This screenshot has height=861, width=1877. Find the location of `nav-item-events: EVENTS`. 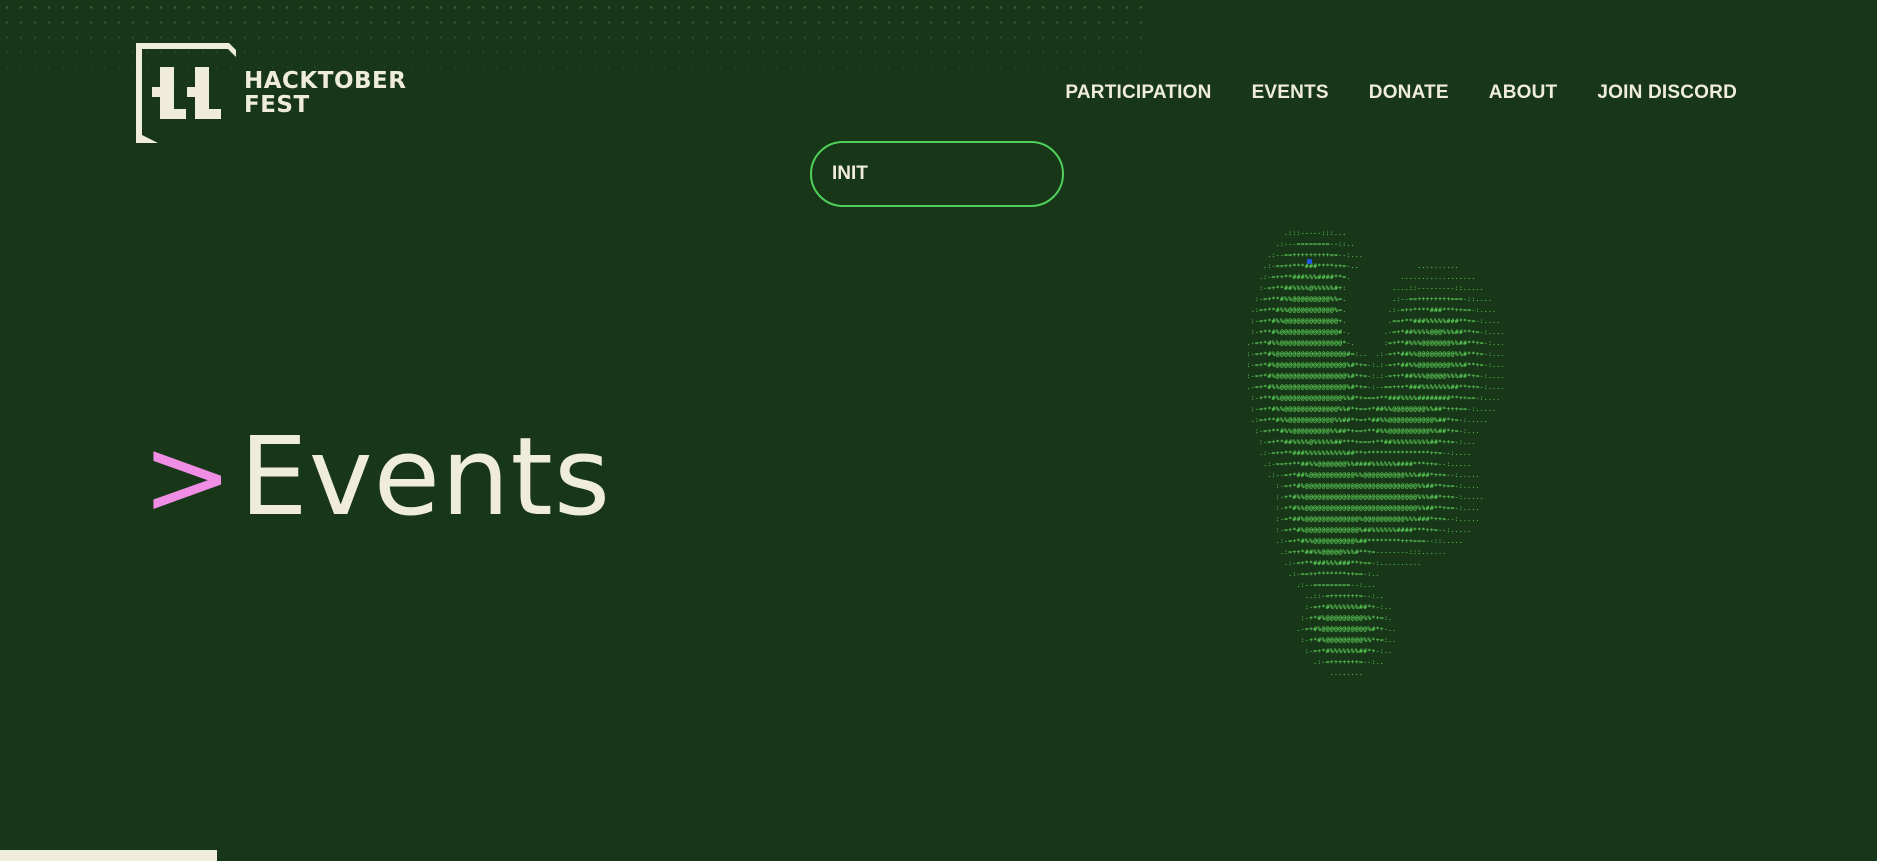

nav-item-events: EVENTS is located at coordinates (1290, 93).